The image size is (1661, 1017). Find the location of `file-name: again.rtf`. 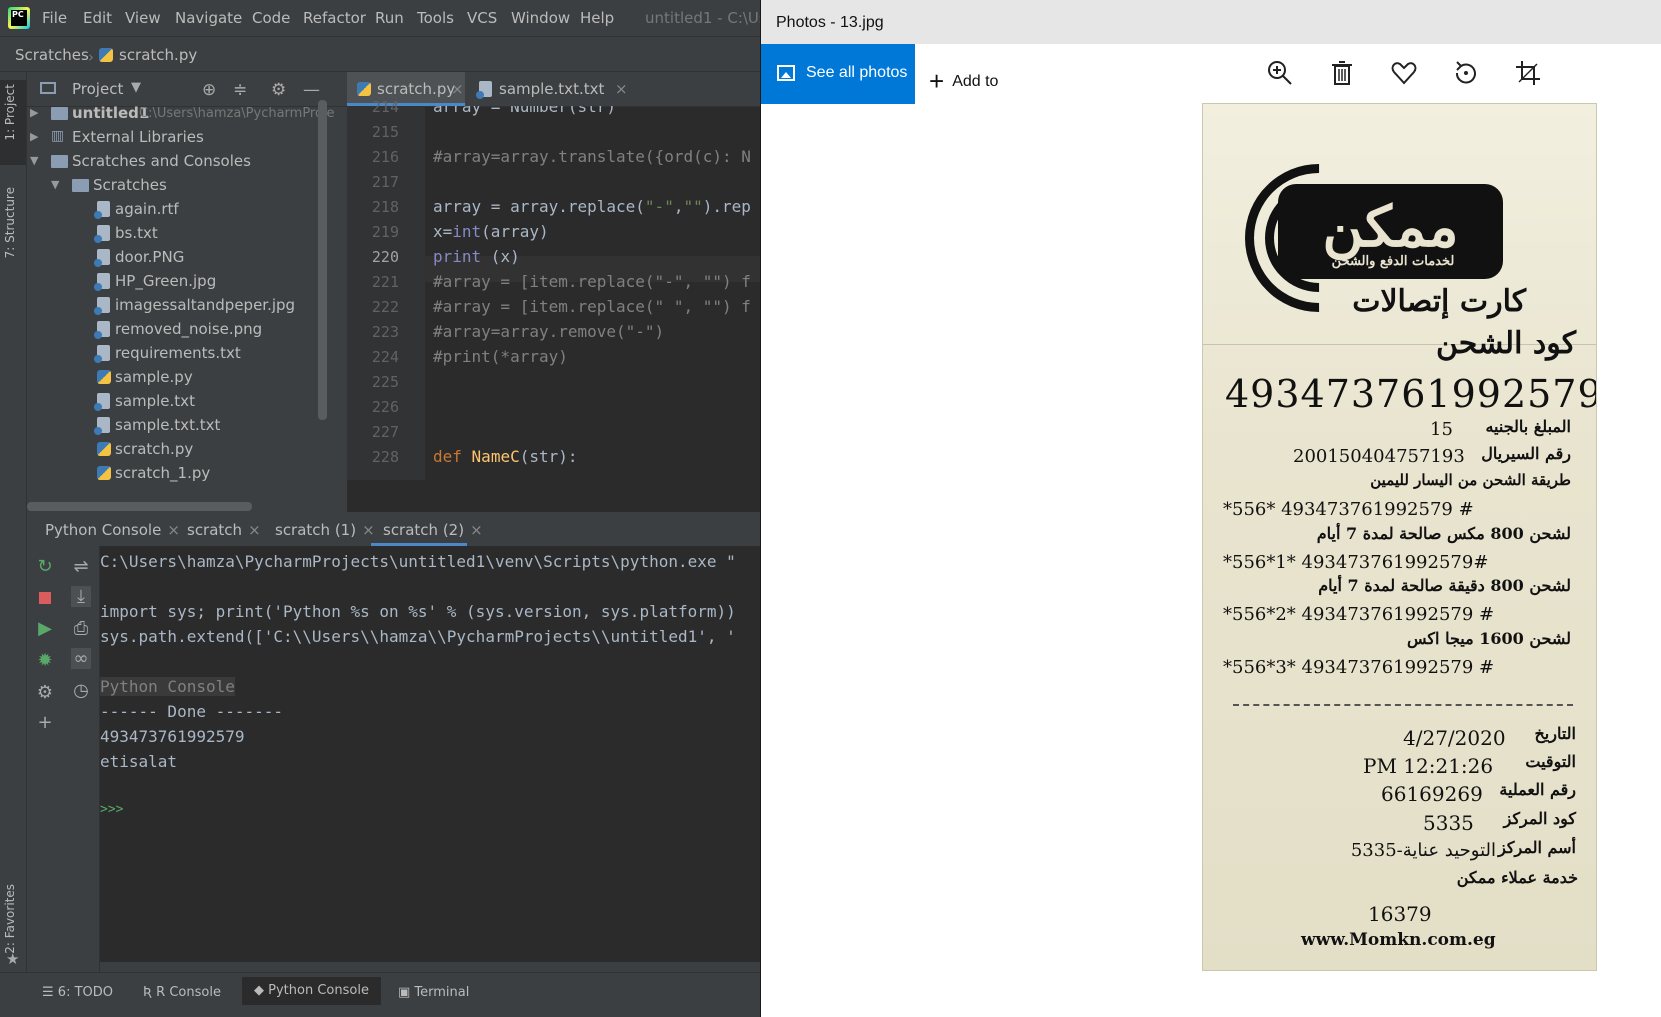

file-name: again.rtf is located at coordinates (147, 209).